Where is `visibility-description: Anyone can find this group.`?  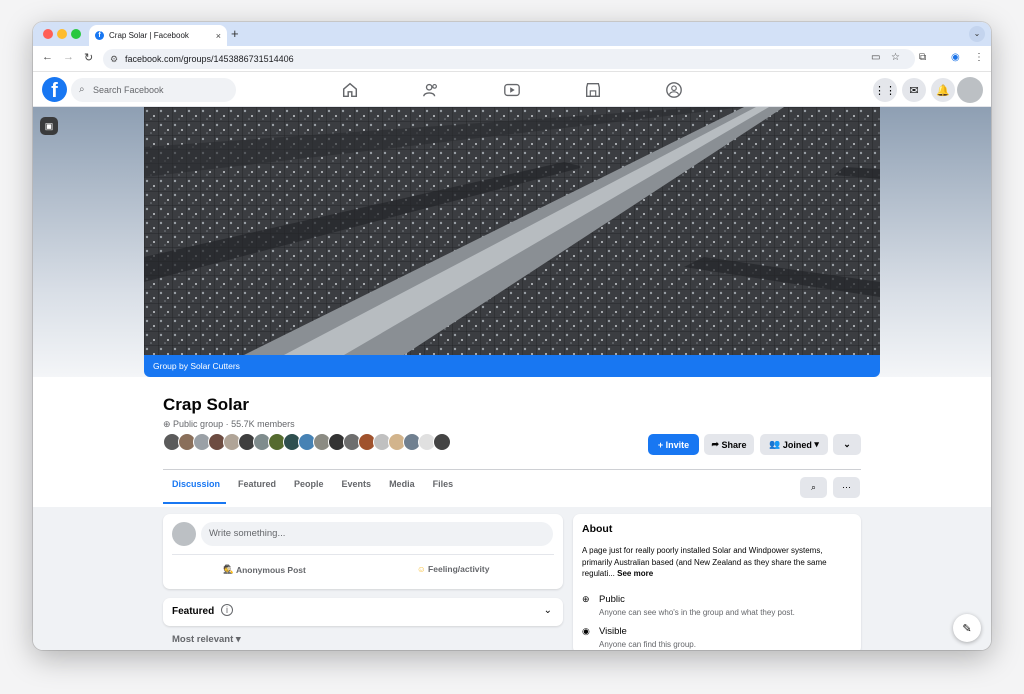 visibility-description: Anyone can find this group. is located at coordinates (647, 644).